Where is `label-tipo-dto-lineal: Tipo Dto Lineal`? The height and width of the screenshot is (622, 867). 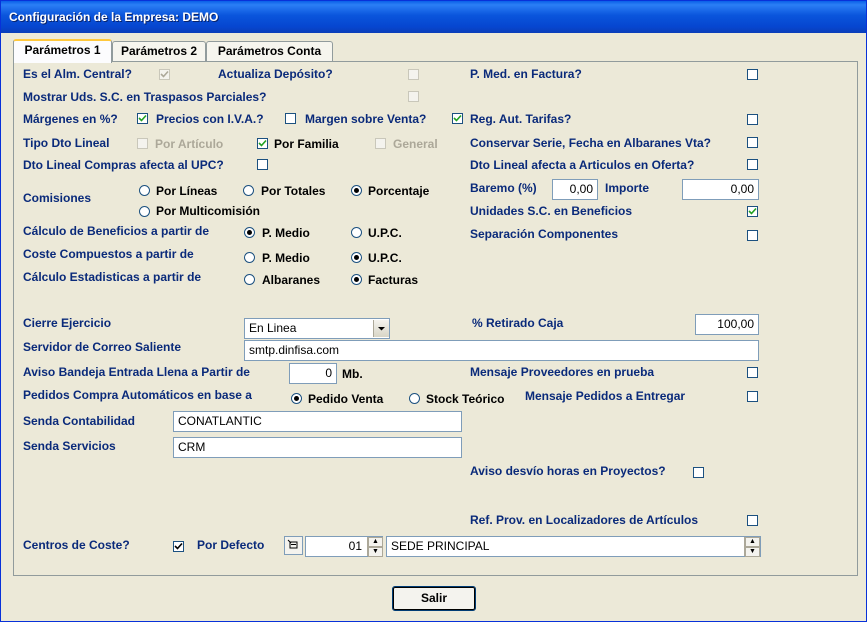 label-tipo-dto-lineal: Tipo Dto Lineal is located at coordinates (66, 143).